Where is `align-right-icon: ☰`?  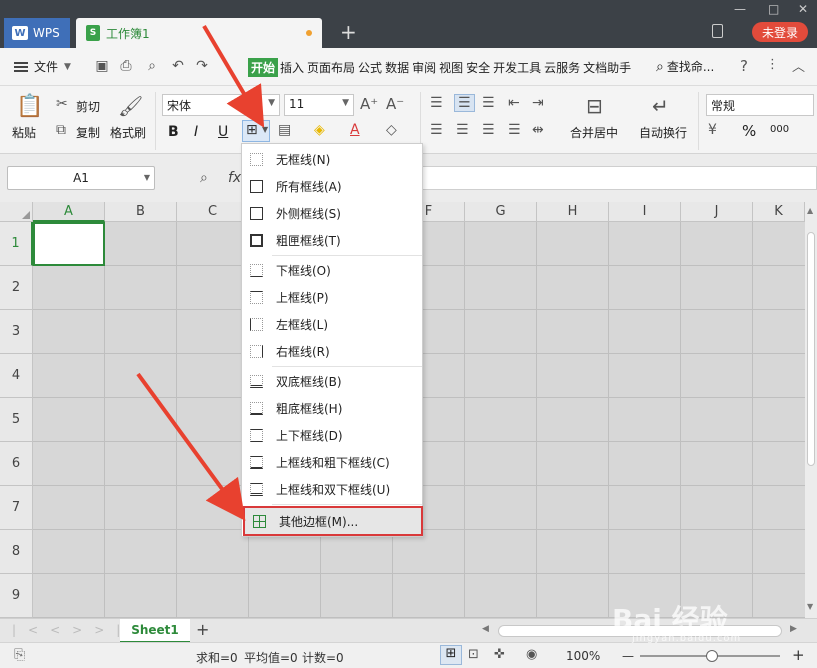
align-right-icon: ☰ is located at coordinates (488, 130).